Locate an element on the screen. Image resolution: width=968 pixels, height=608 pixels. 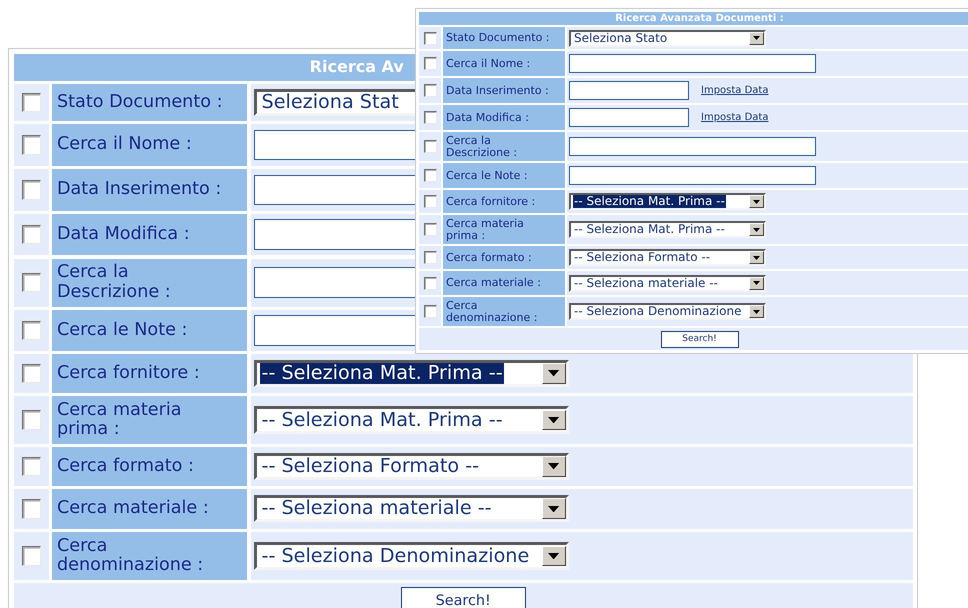
dropdown: Seleziona Stato is located at coordinates (667, 38).